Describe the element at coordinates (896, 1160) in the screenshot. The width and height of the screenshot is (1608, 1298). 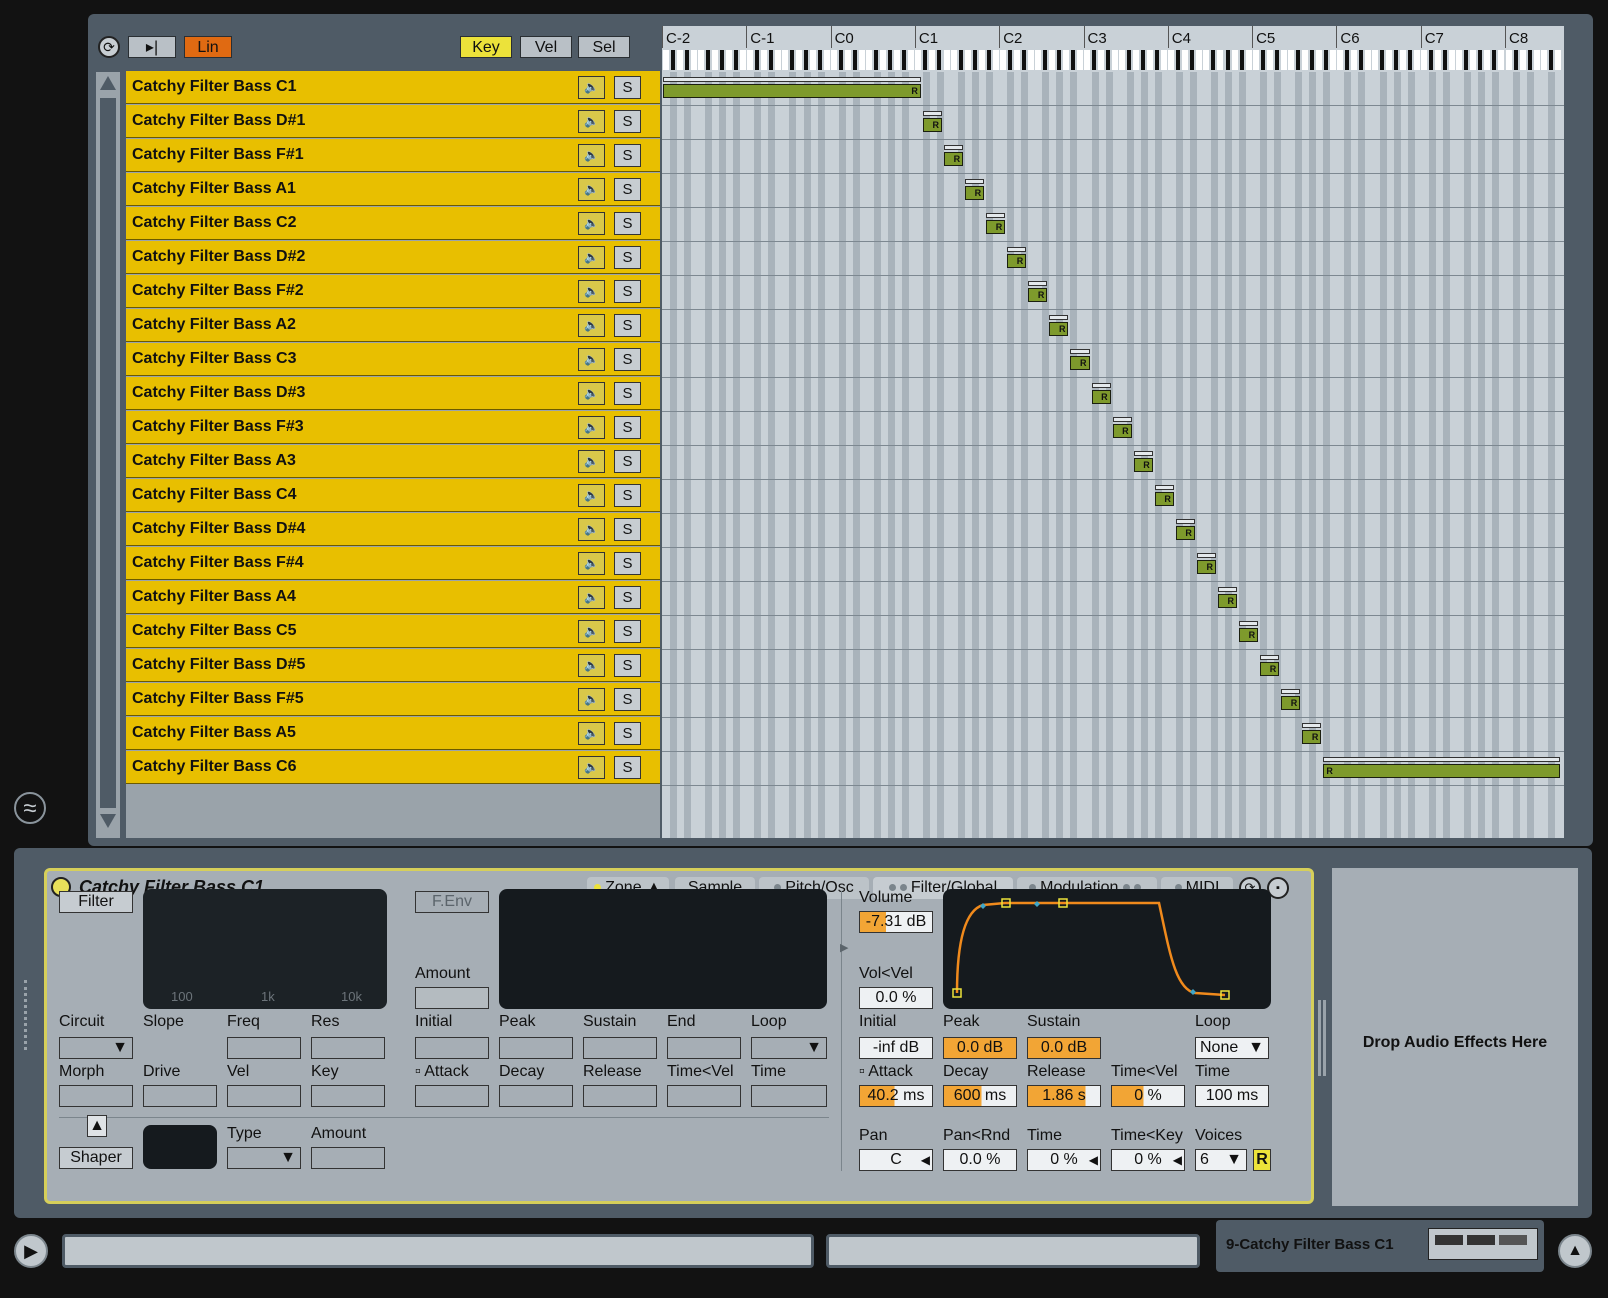
I see `pan-field: C ◀` at that location.